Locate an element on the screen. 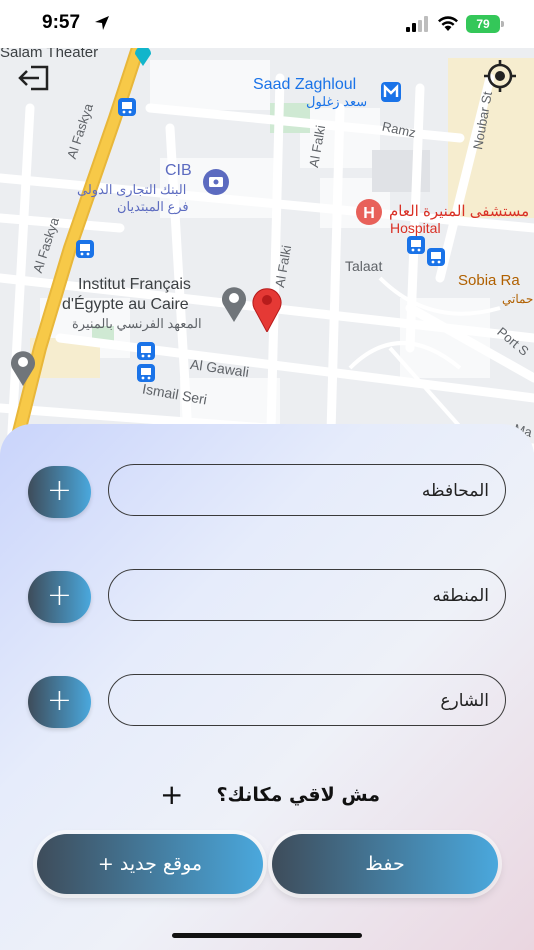 The height and width of the screenshot is (950, 534). add-governorate-button: + is located at coordinates (59, 492).